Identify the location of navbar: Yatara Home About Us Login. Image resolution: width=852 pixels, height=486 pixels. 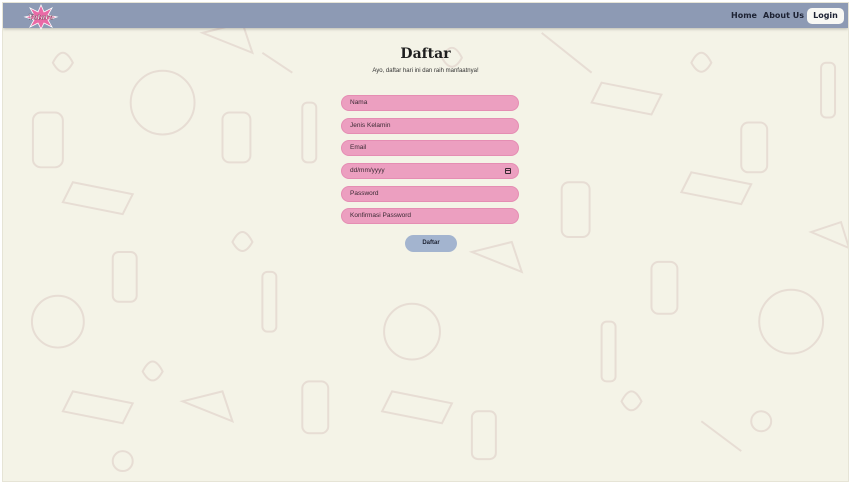
(425, 16).